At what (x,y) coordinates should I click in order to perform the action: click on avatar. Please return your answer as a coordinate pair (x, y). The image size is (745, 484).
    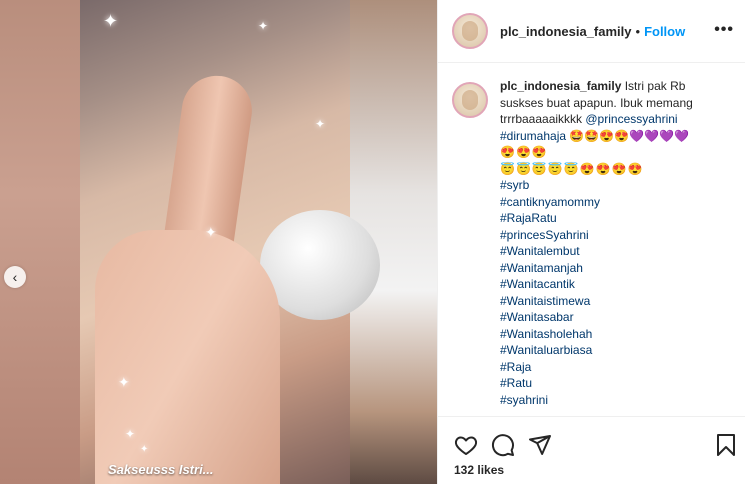
    Looking at the image, I should click on (470, 31).